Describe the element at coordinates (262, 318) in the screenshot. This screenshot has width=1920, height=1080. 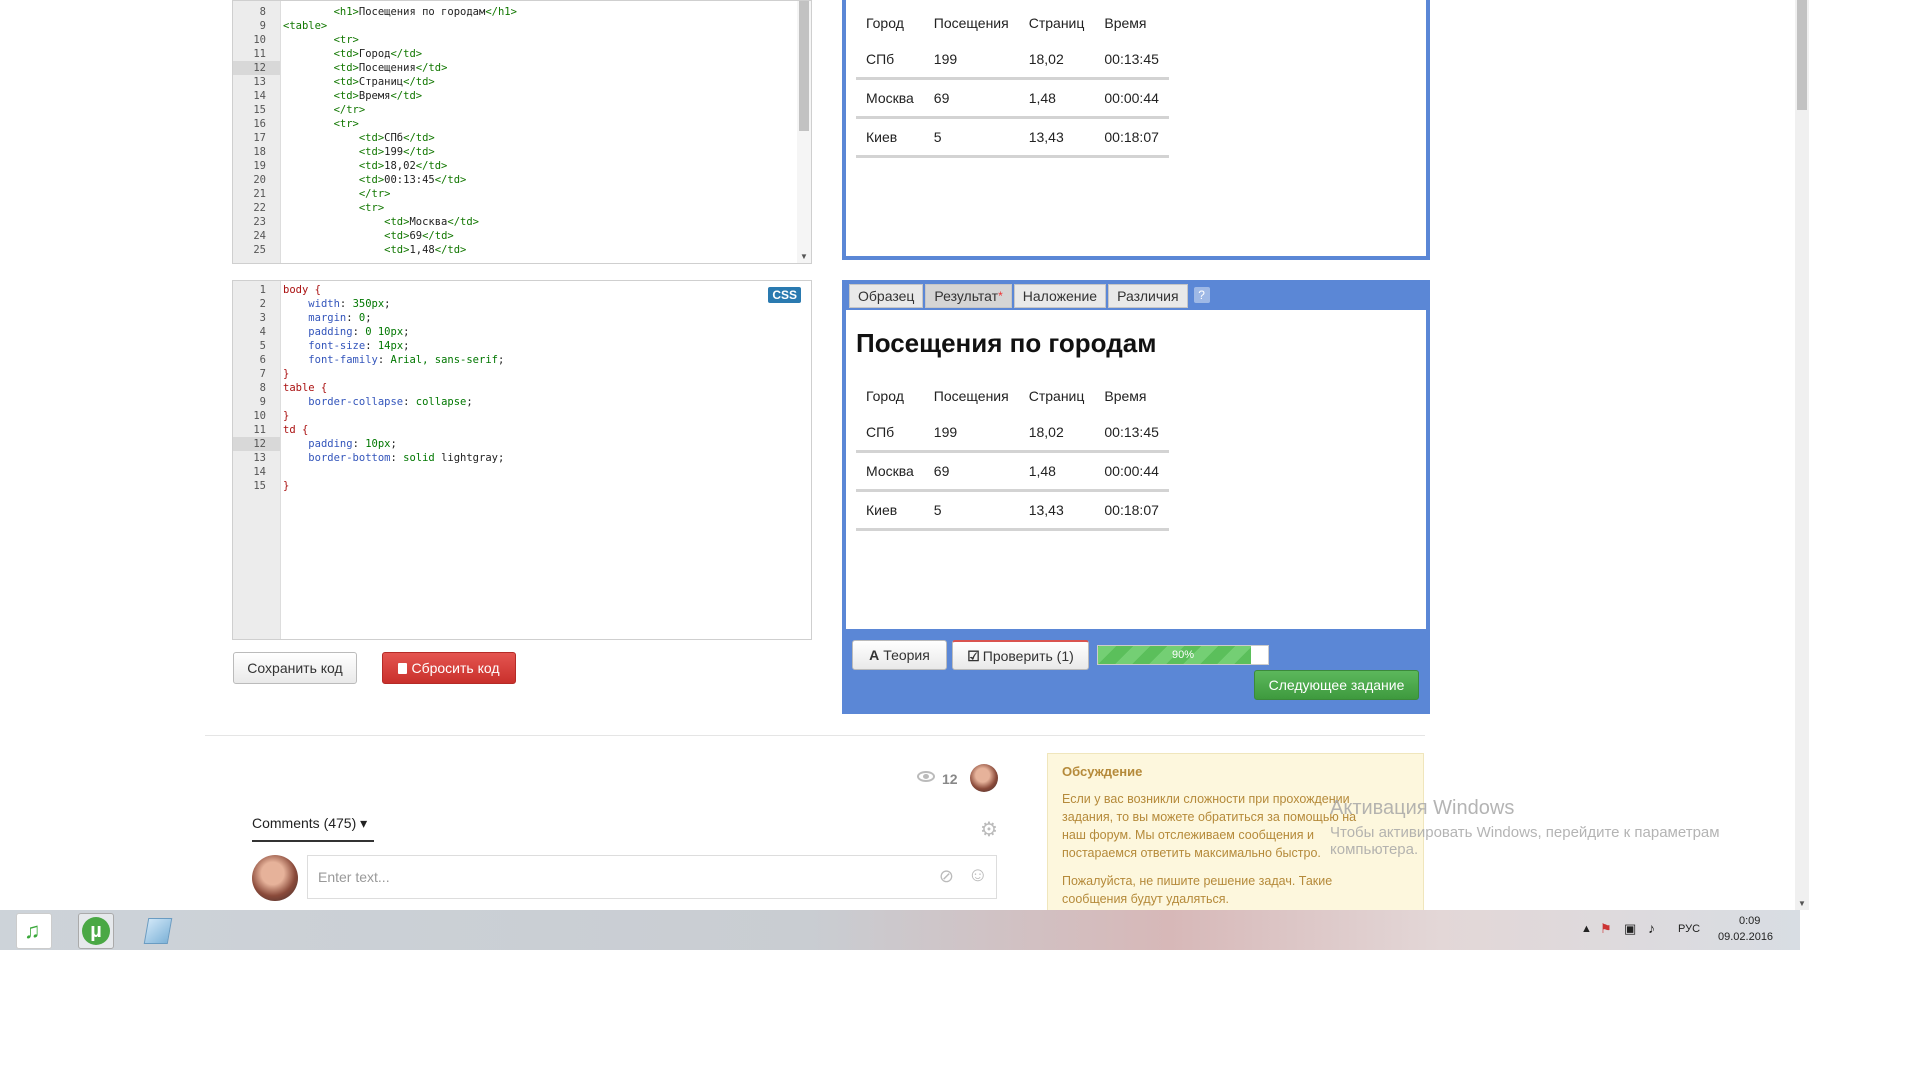
I see `line-number: 3` at that location.